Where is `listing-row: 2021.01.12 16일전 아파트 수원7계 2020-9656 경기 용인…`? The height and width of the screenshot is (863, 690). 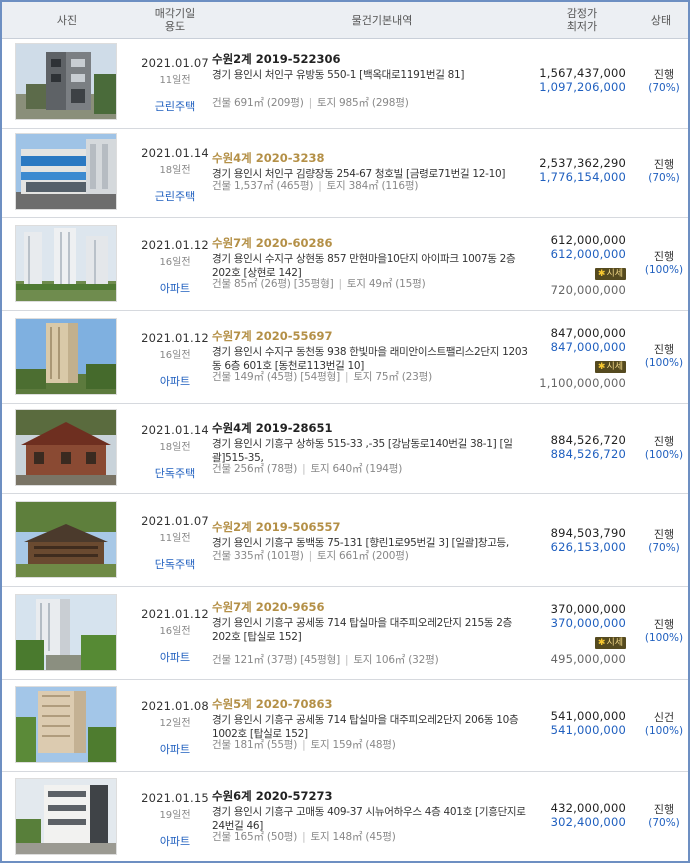
listing-row: 2021.01.12 16일전 아파트 수원7계 2020-9656 경기 용인… is located at coordinates (345, 633).